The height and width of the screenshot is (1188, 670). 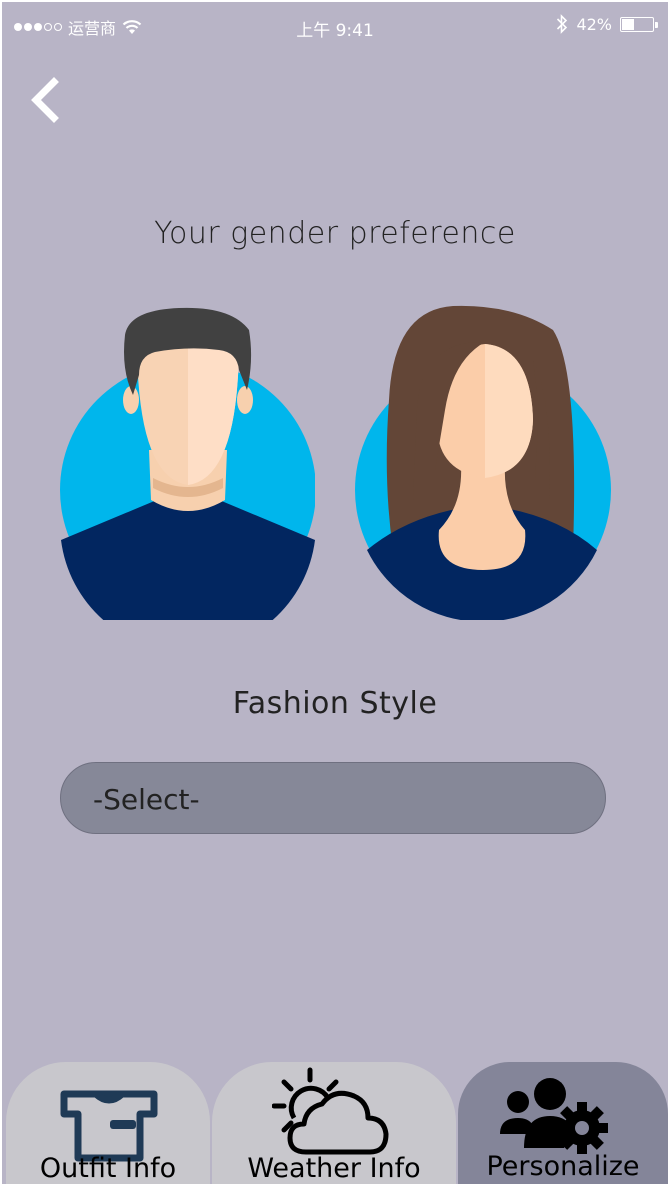 I want to click on status-right: 42%, so click(x=607, y=24).